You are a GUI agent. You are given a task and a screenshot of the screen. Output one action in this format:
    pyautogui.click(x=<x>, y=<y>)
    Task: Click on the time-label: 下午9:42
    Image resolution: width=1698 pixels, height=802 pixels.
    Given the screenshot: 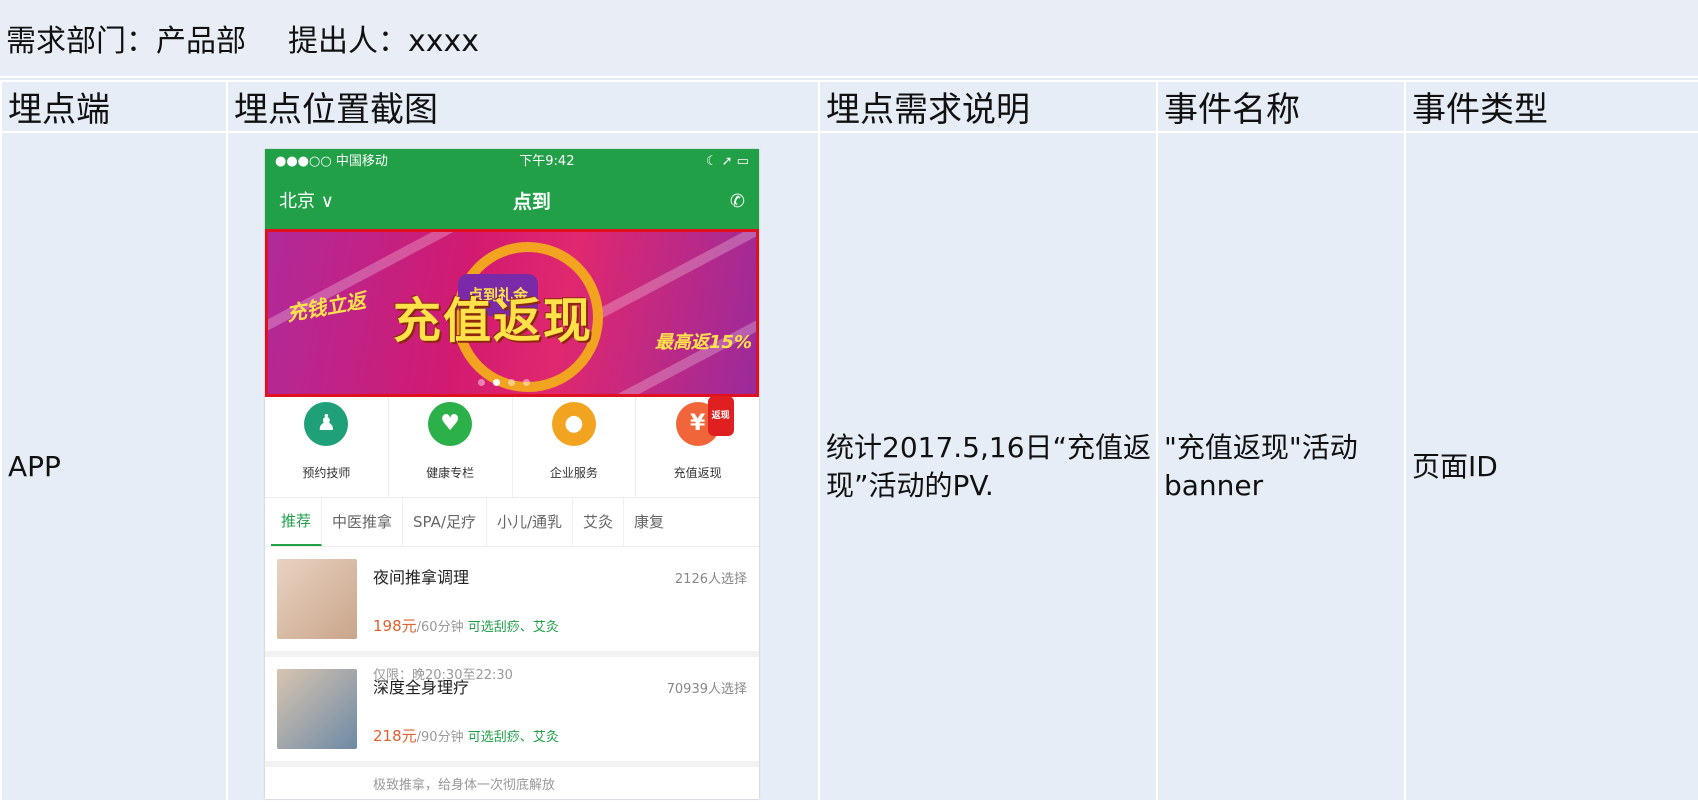 What is the action you would take?
    pyautogui.click(x=547, y=161)
    